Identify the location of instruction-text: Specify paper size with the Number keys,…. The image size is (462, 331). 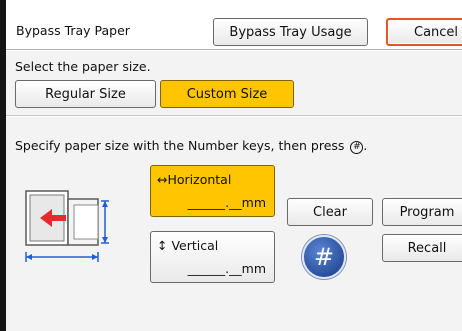
(191, 146).